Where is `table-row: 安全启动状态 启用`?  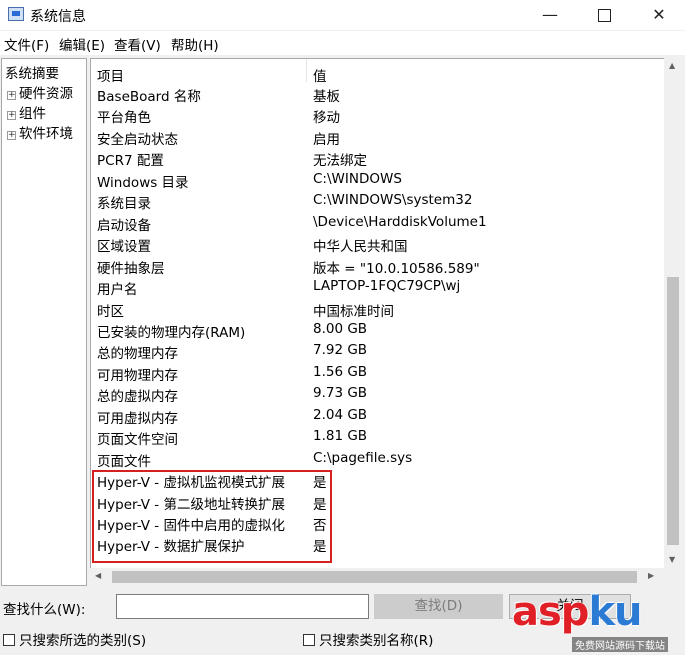 table-row: 安全启动状态 启用 is located at coordinates (377, 137).